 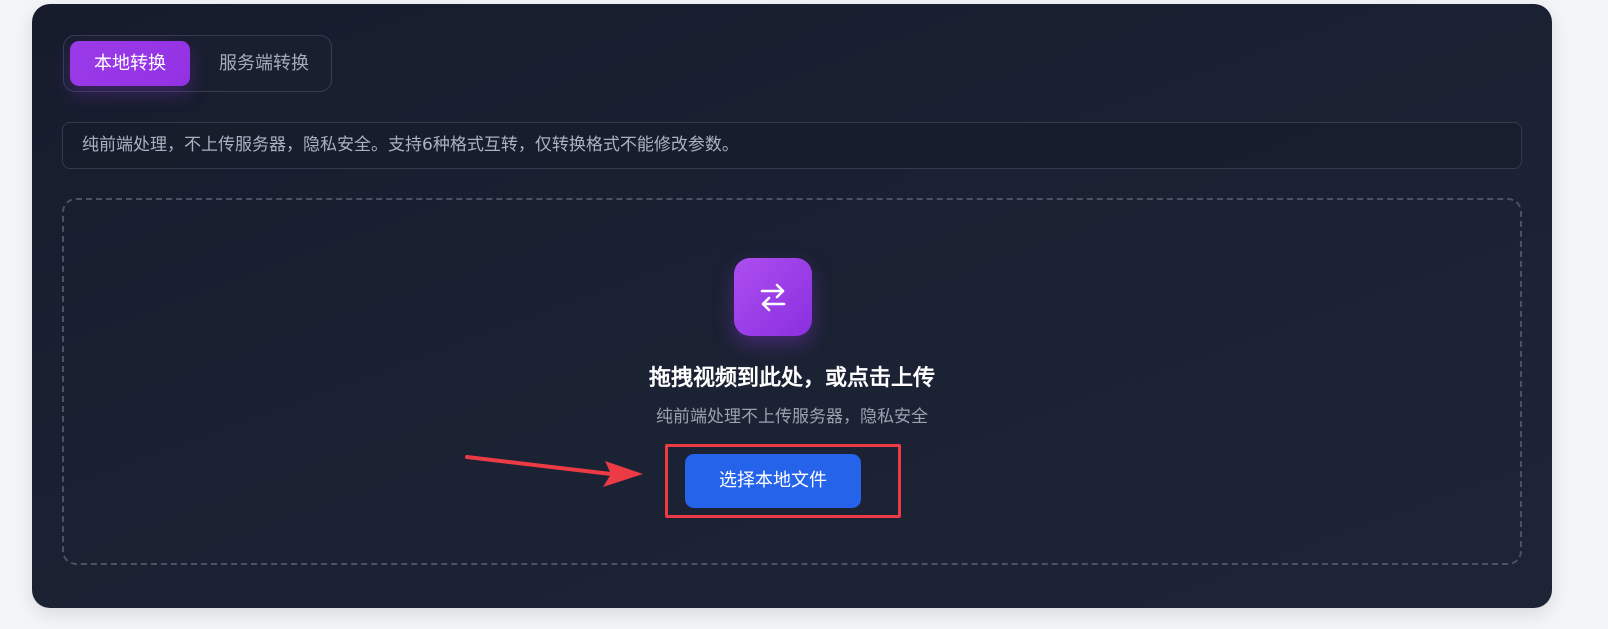 I want to click on swap-arrows-glyph, so click(x=773, y=297).